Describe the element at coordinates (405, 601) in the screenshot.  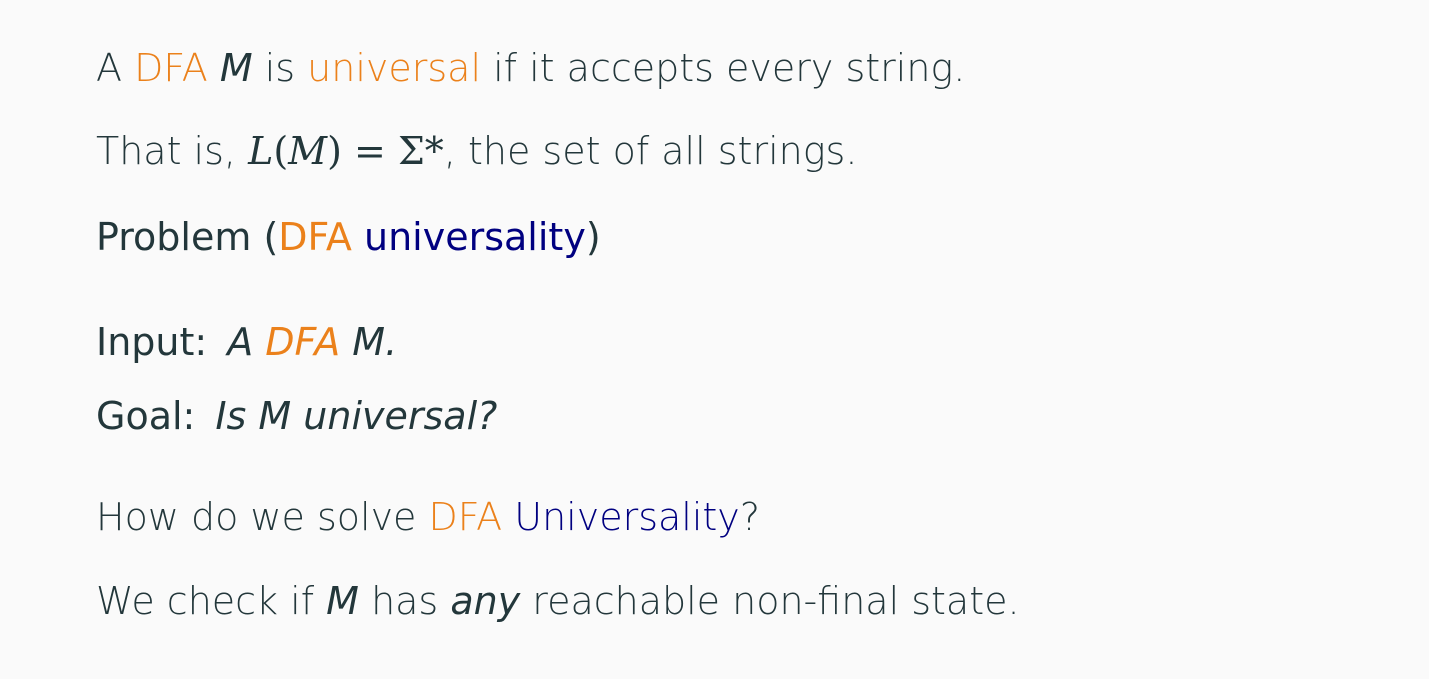
I see `has-word: has` at that location.